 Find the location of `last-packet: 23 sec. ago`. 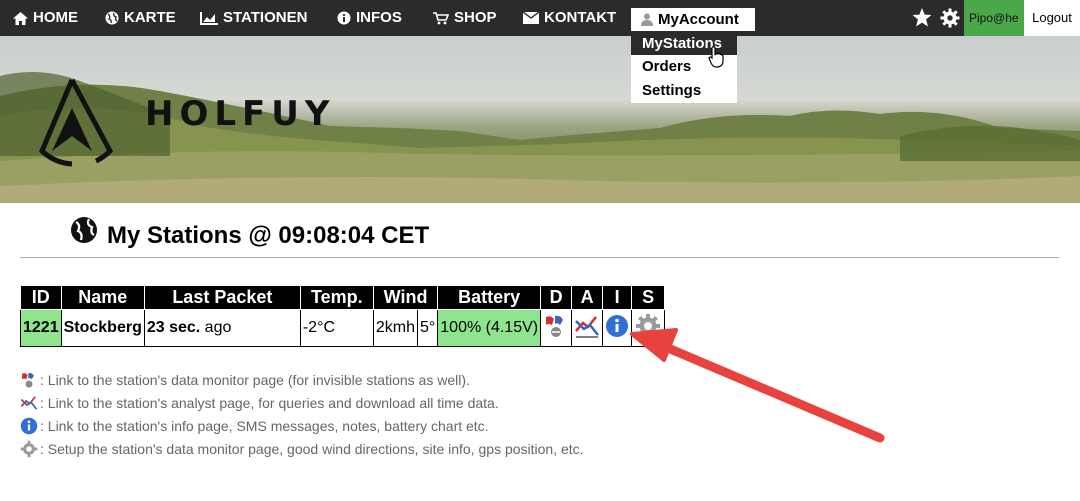

last-packet: 23 sec. ago is located at coordinates (222, 328).